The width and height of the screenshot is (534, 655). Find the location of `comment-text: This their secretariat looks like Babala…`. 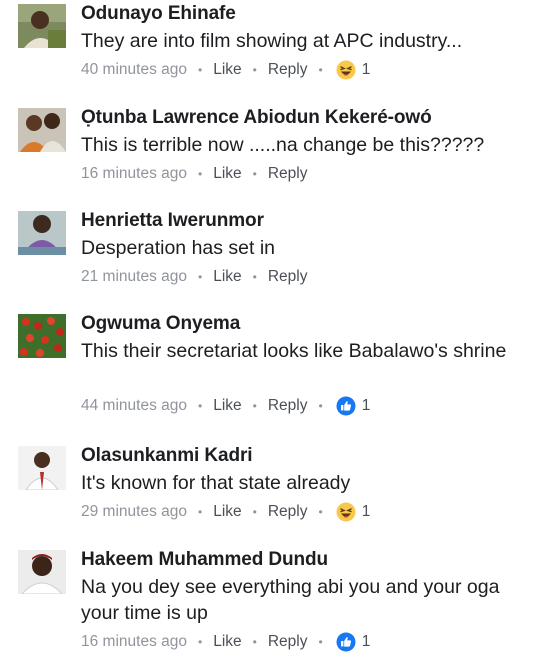

comment-text: This their secretariat looks like Babala… is located at coordinates (294, 351).